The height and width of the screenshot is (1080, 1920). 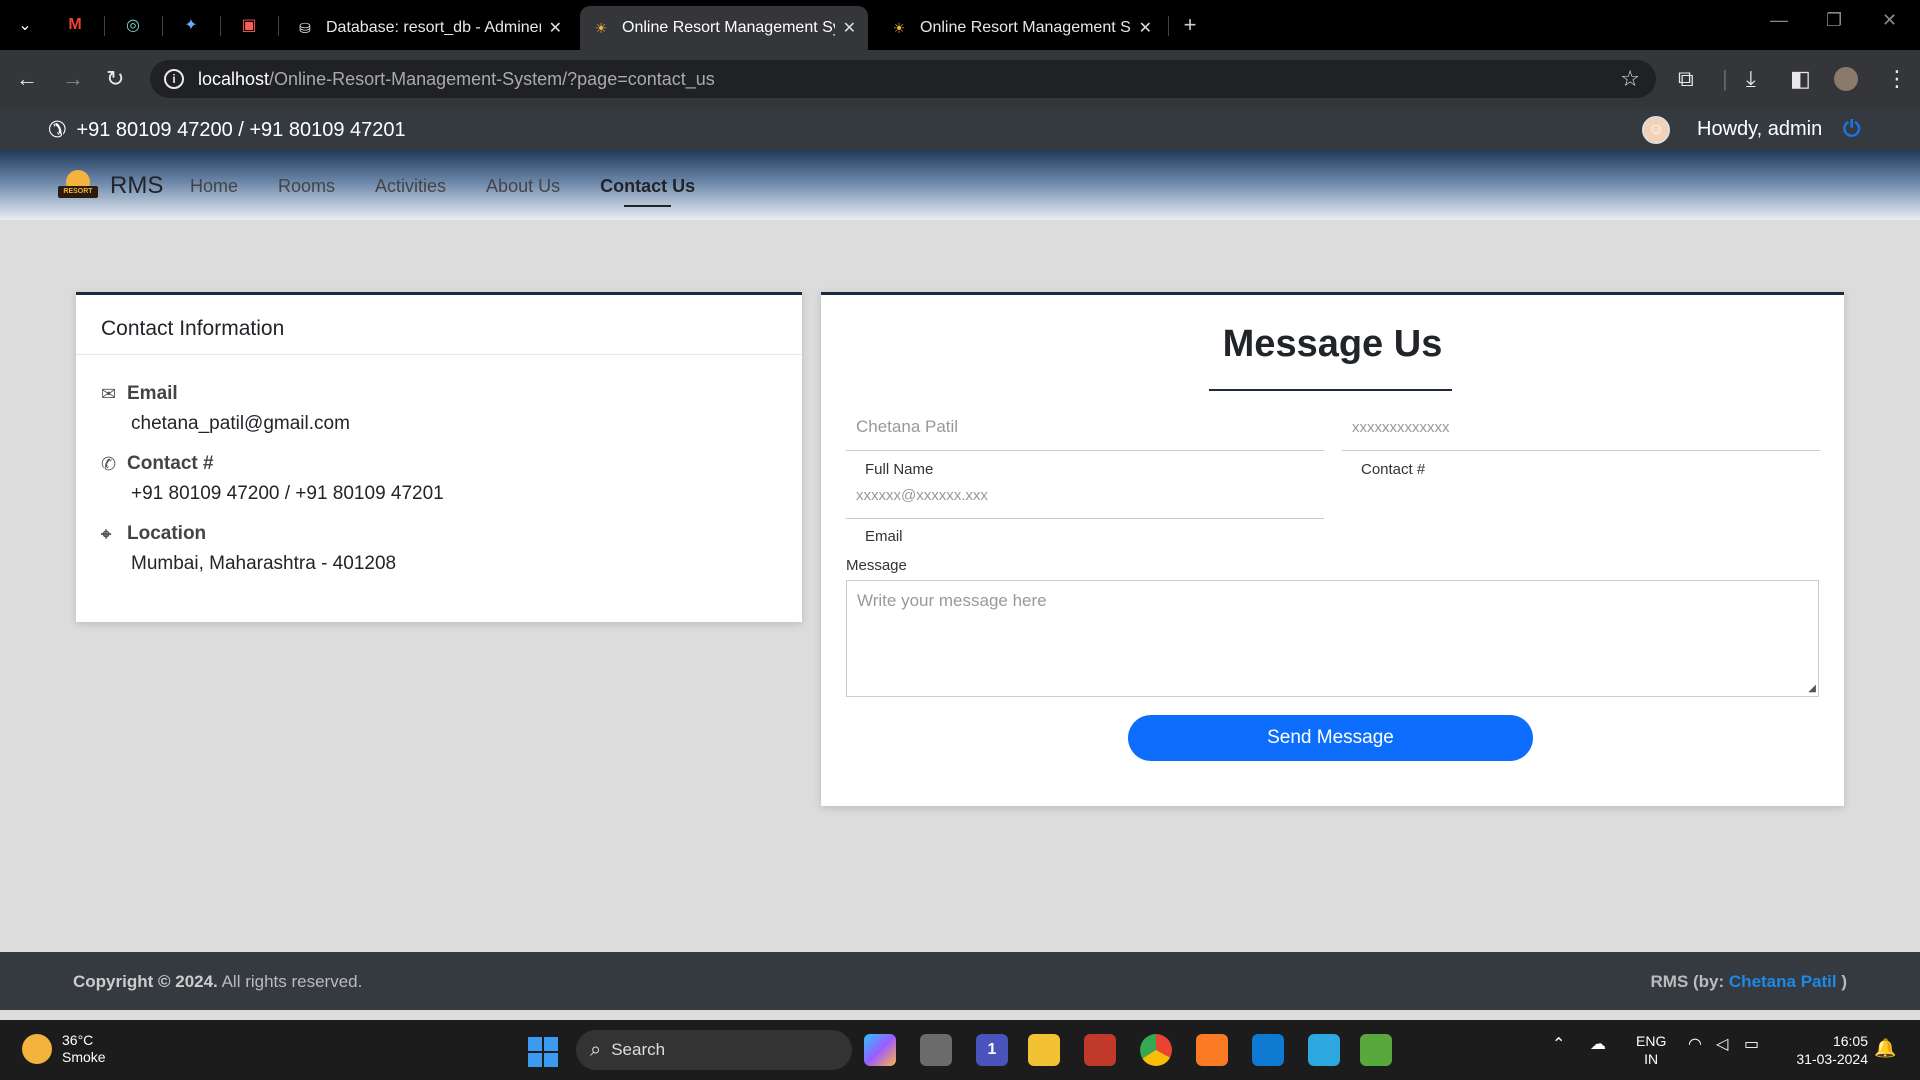 I want to click on input-language: ENG IN, so click(x=1651, y=1050).